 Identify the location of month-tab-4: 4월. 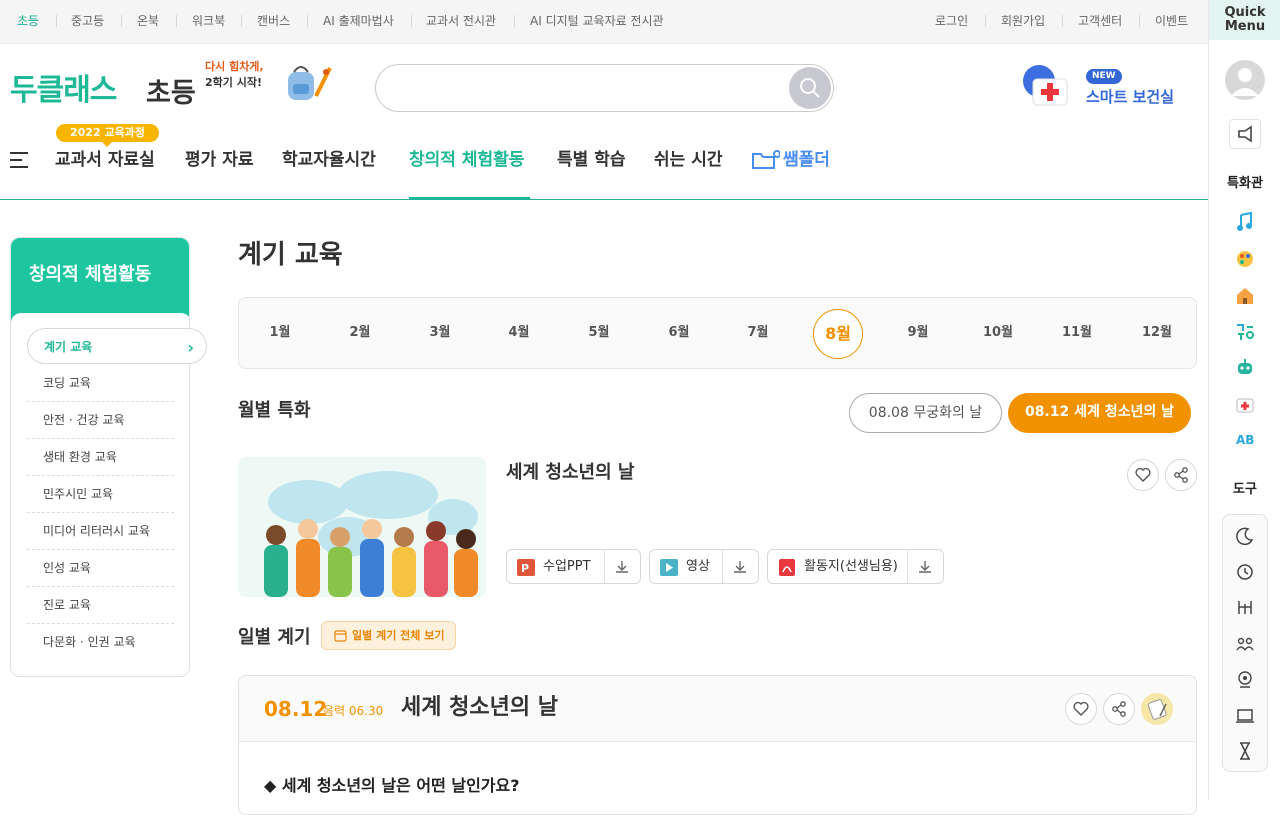
(519, 333).